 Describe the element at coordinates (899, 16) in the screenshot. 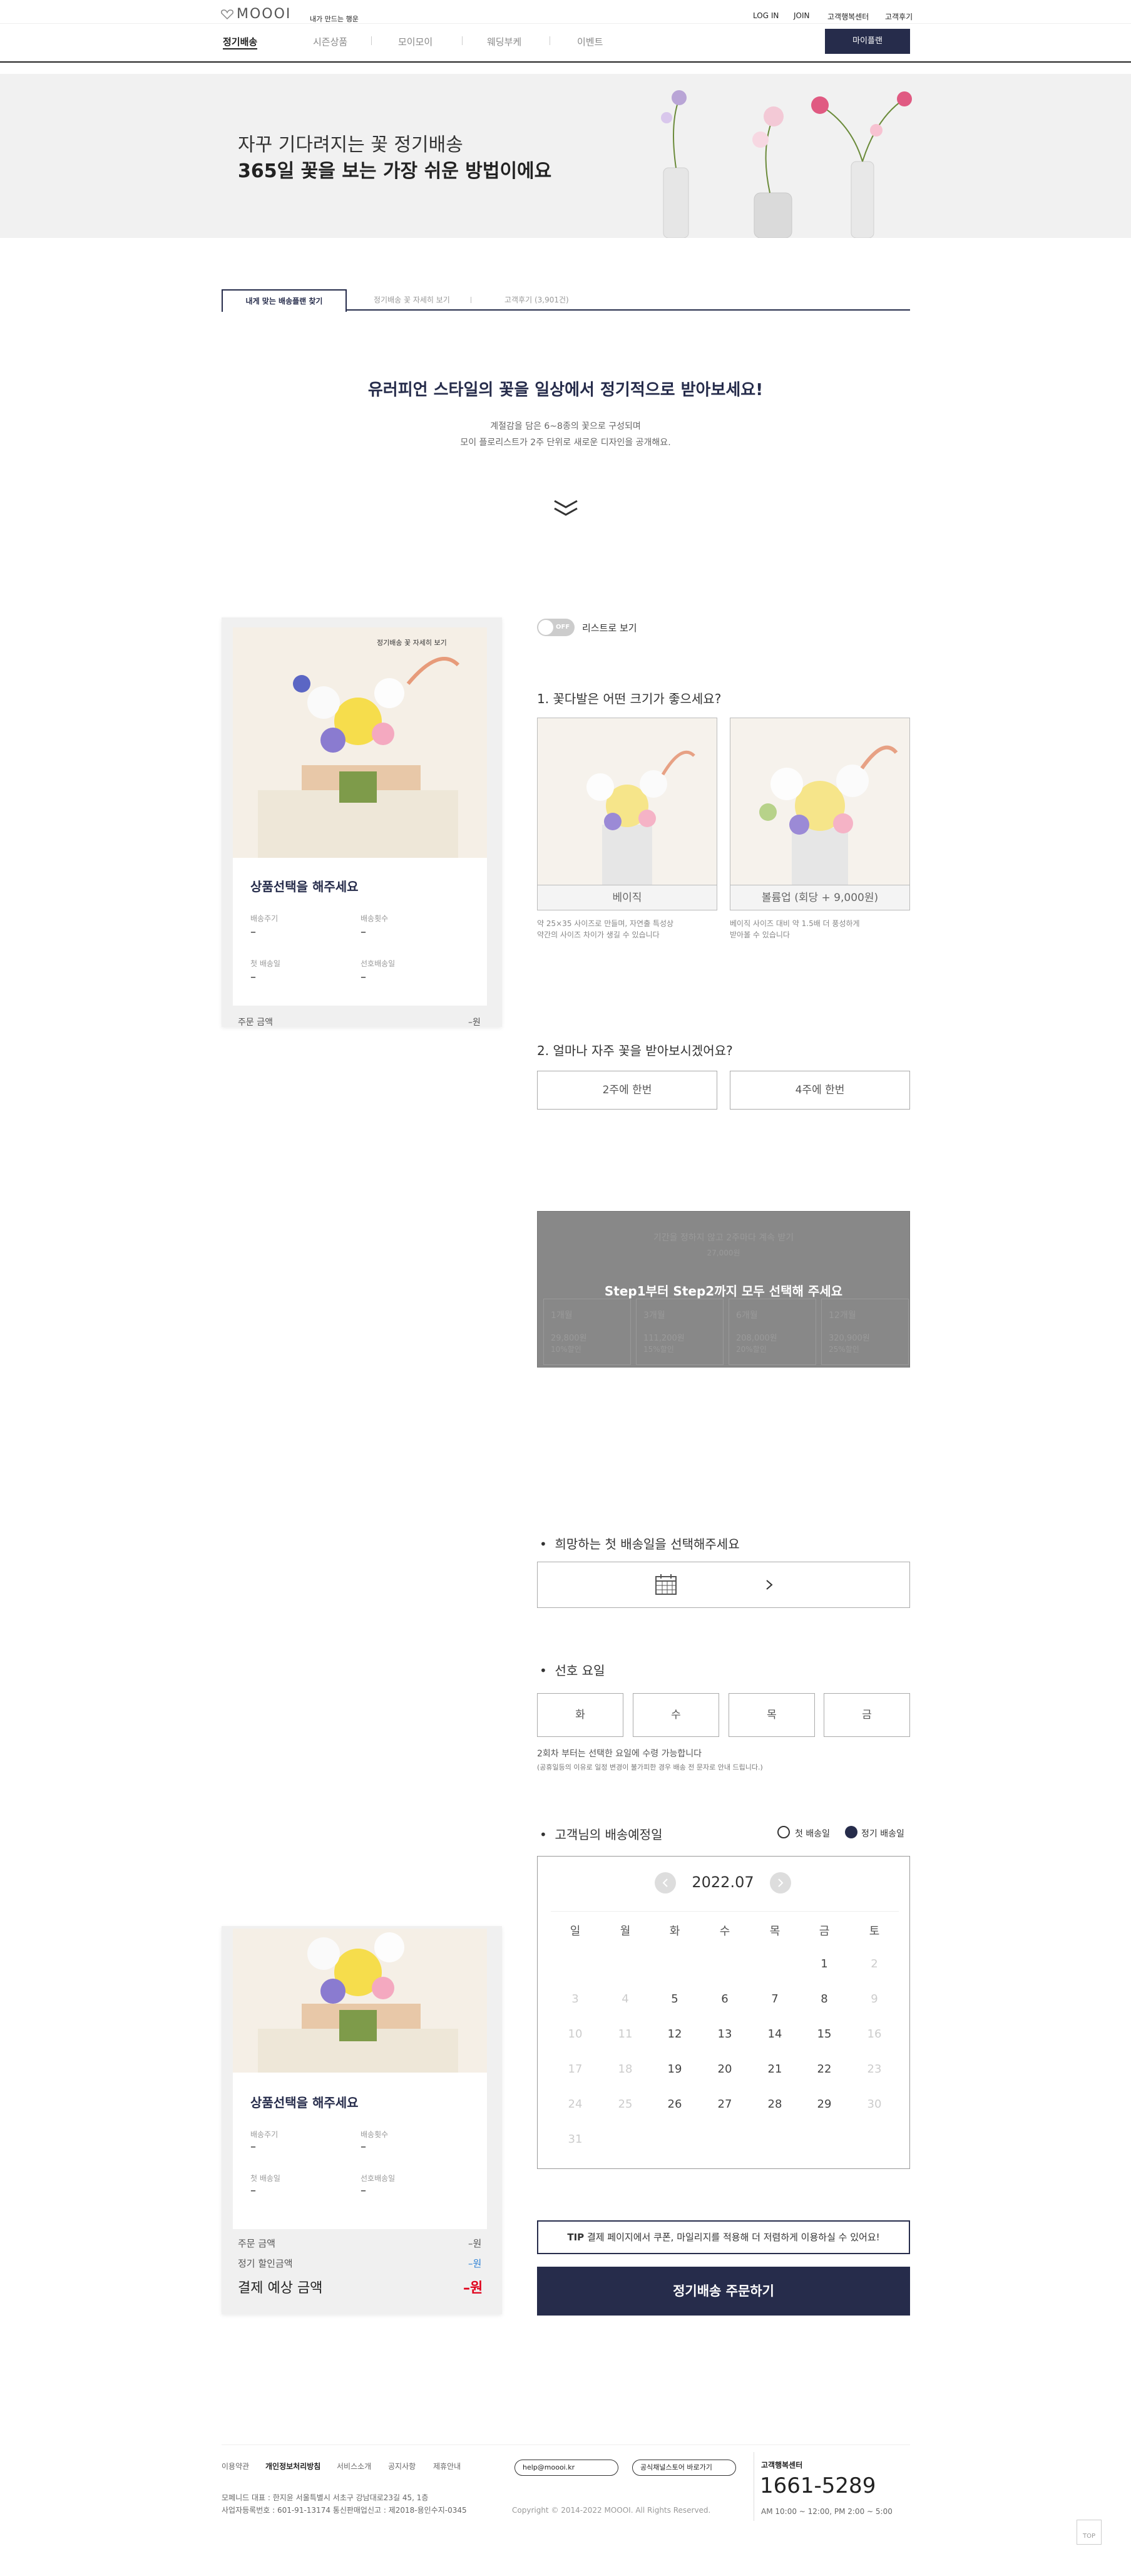

I see `reviews-link: 고객후기` at that location.